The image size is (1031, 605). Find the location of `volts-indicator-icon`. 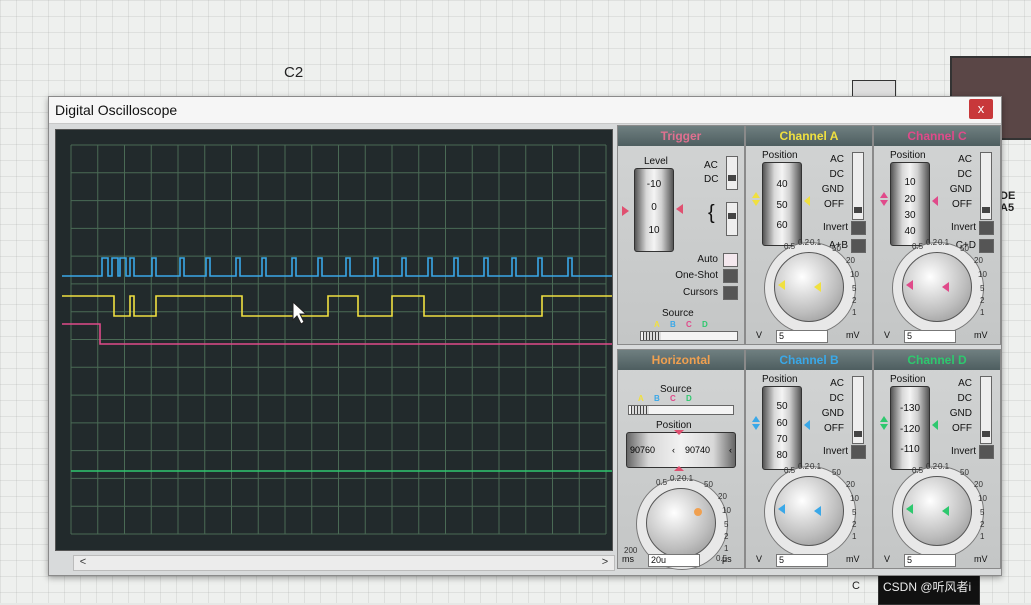

volts-indicator-icon is located at coordinates (817, 287).